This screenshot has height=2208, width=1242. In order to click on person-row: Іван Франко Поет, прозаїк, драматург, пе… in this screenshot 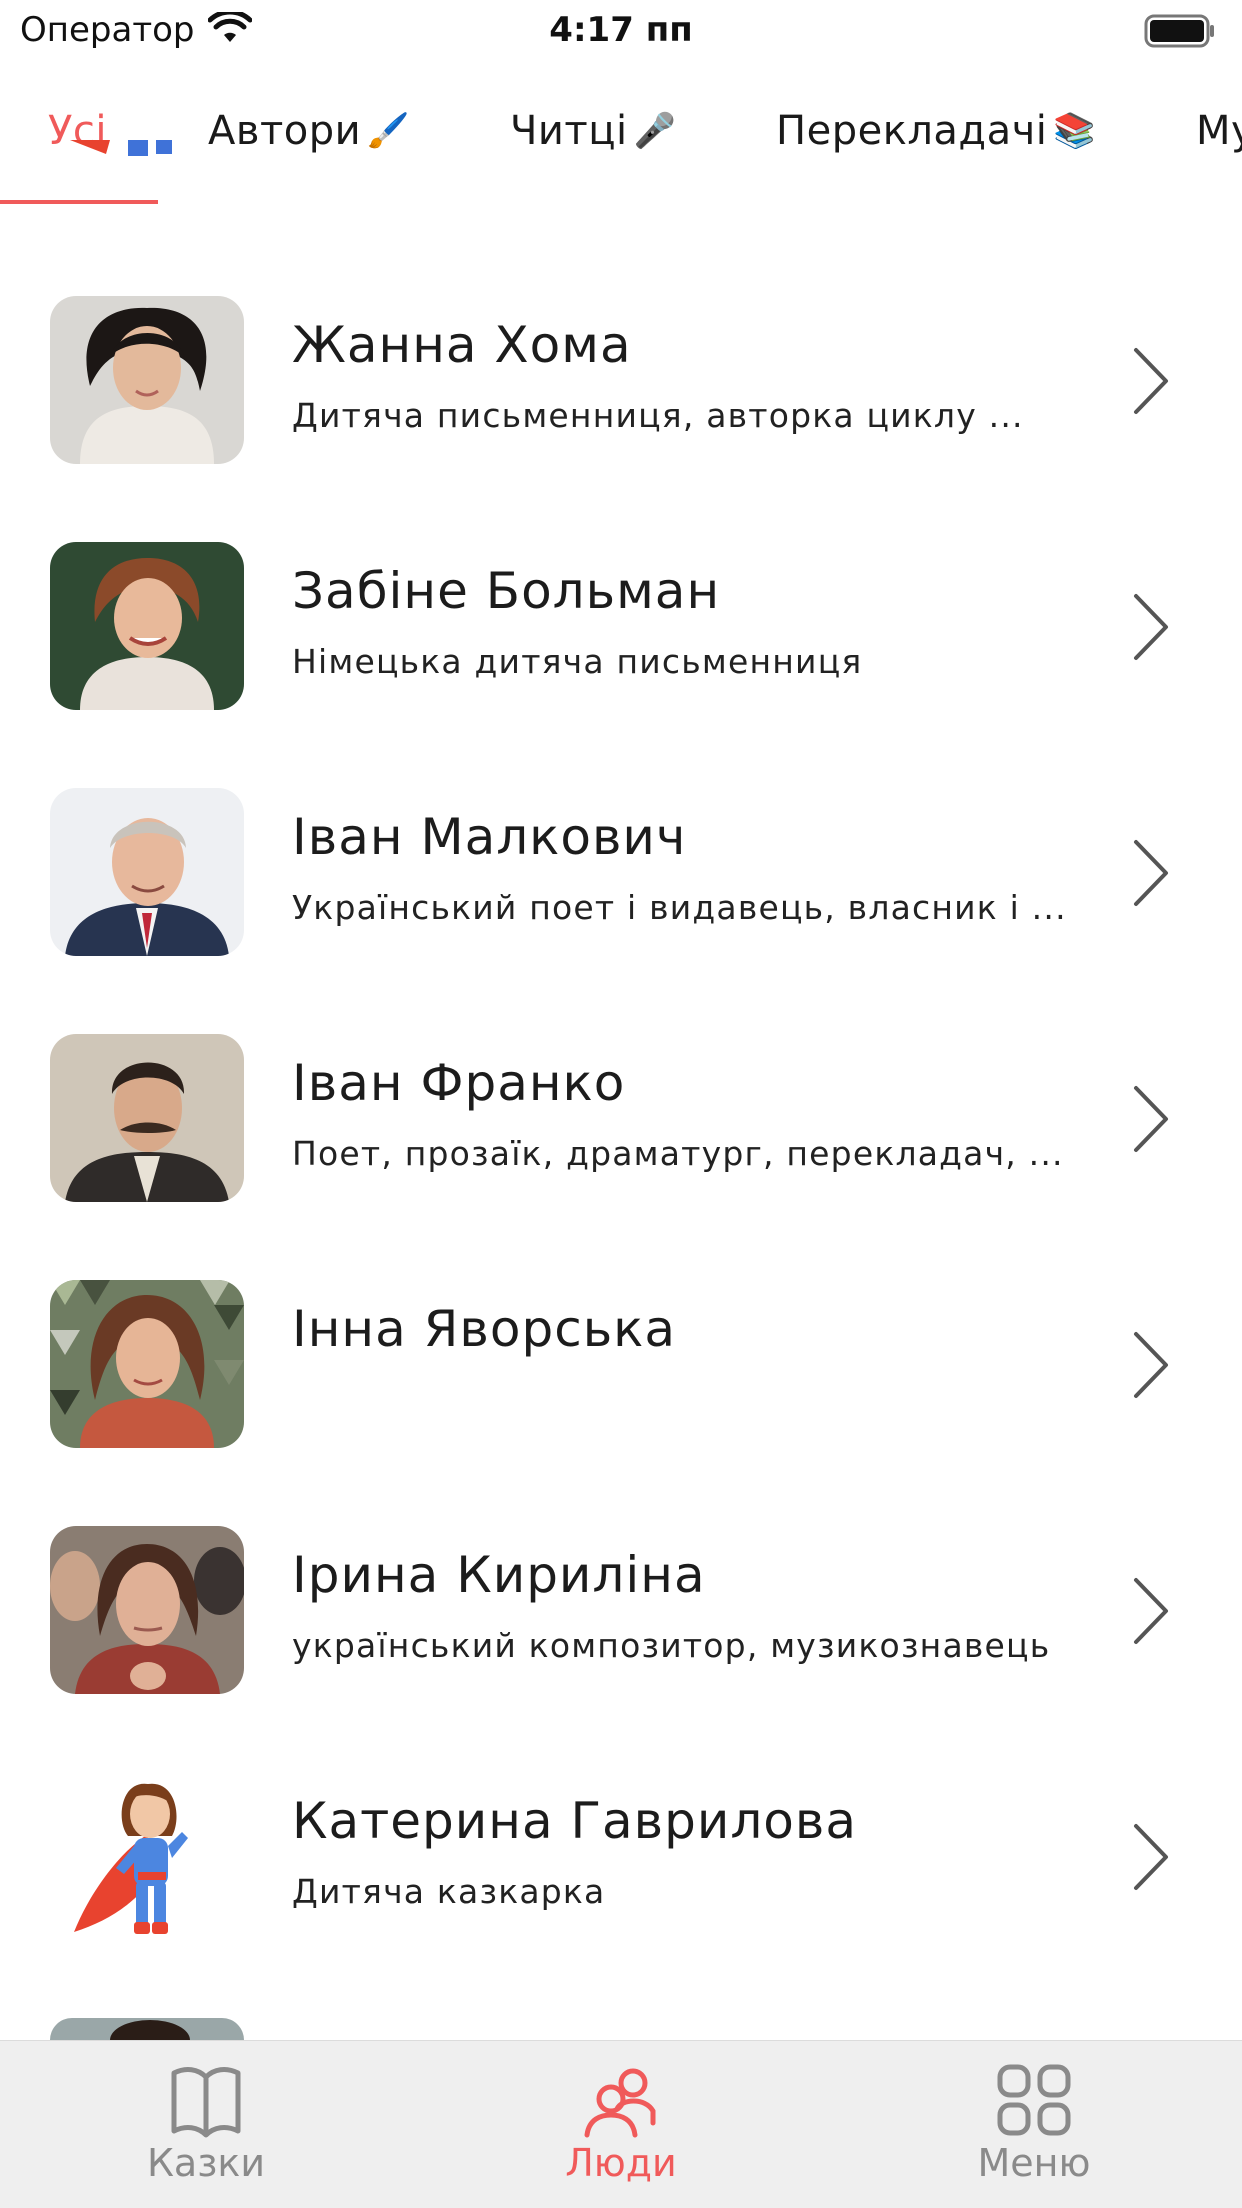, I will do `click(621, 1072)`.